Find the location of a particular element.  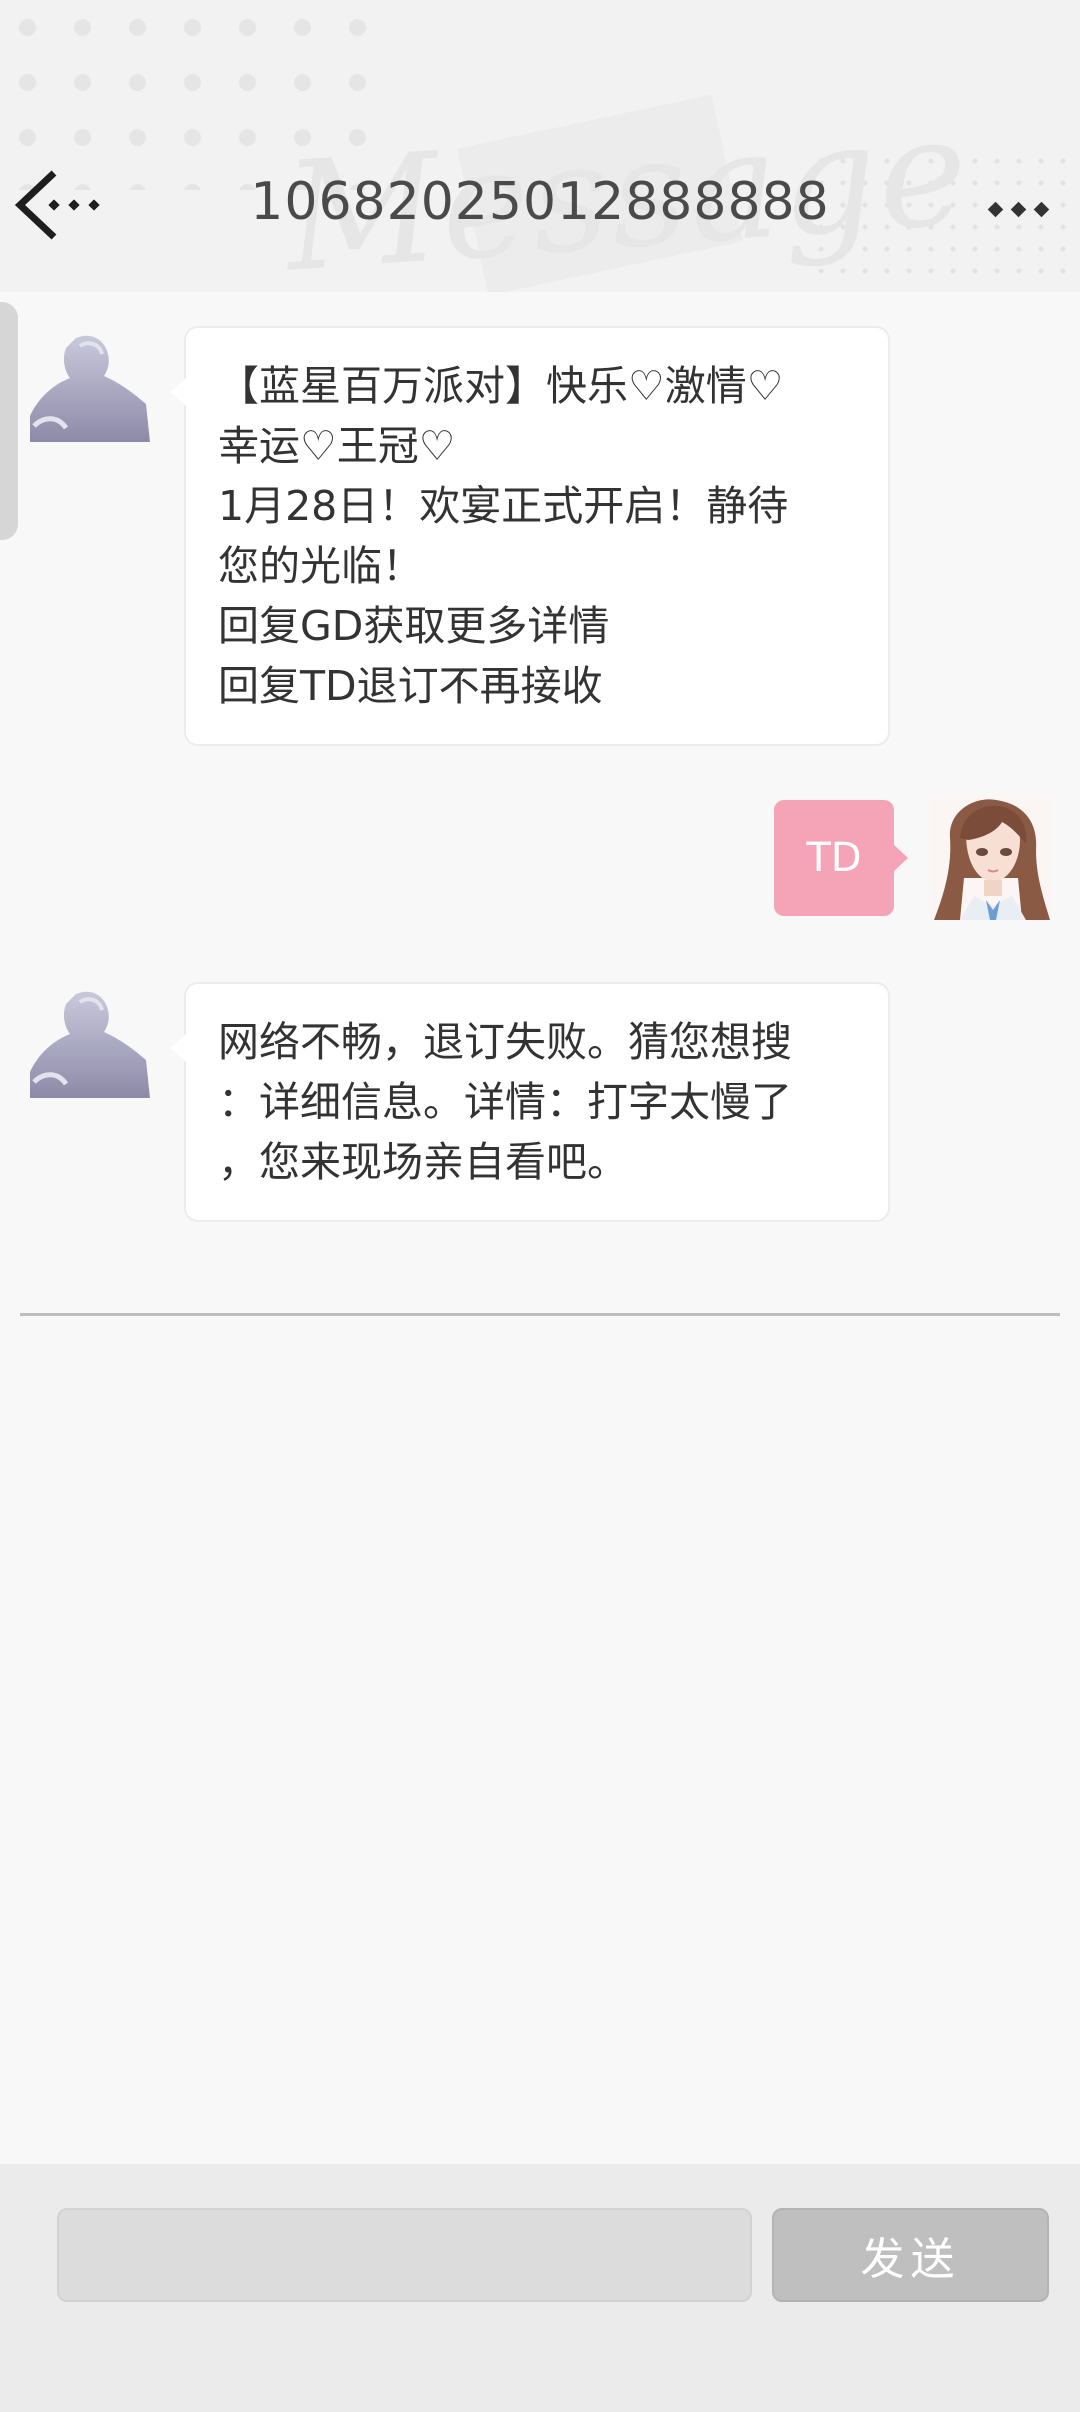

header-bar: Message 10682025012888888 is located at coordinates (540, 146).